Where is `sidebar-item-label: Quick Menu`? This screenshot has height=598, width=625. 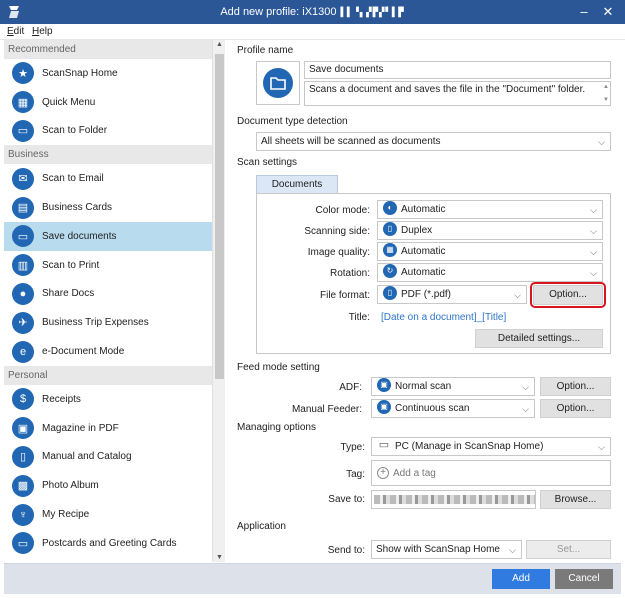 sidebar-item-label: Quick Menu is located at coordinates (69, 102).